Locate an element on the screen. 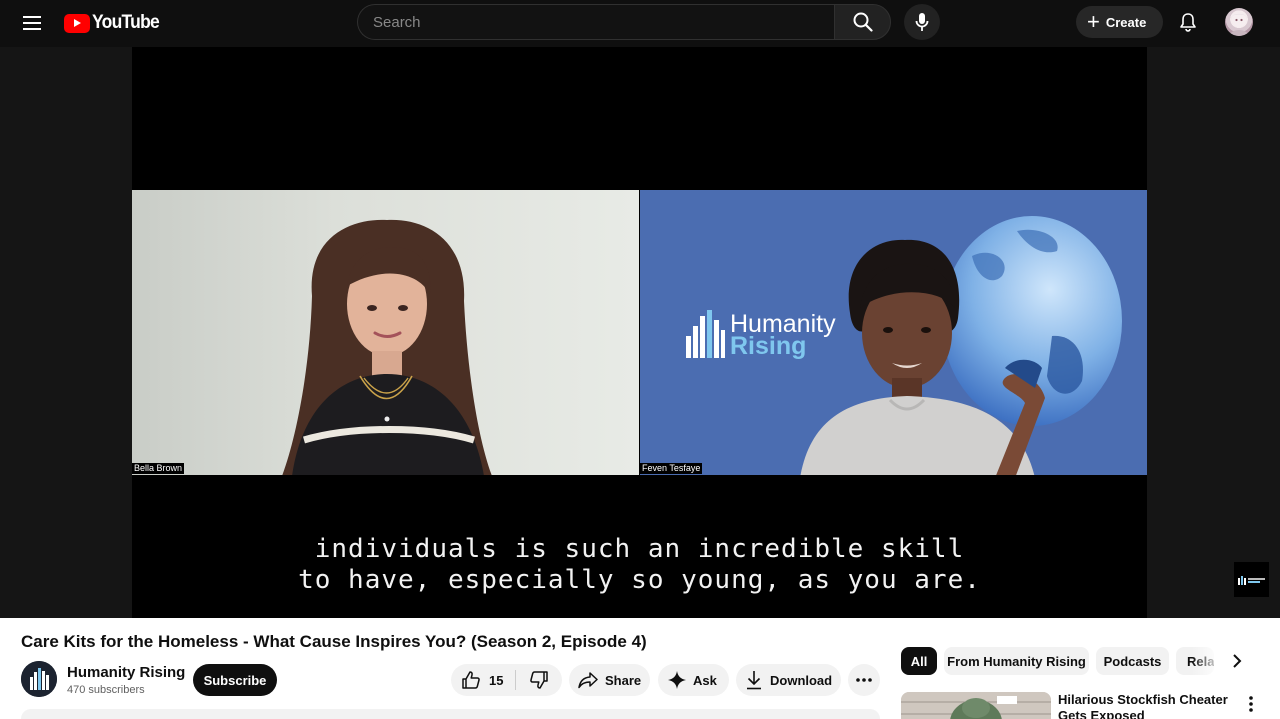 The image size is (1280, 719). chip-all: All is located at coordinates (919, 661).